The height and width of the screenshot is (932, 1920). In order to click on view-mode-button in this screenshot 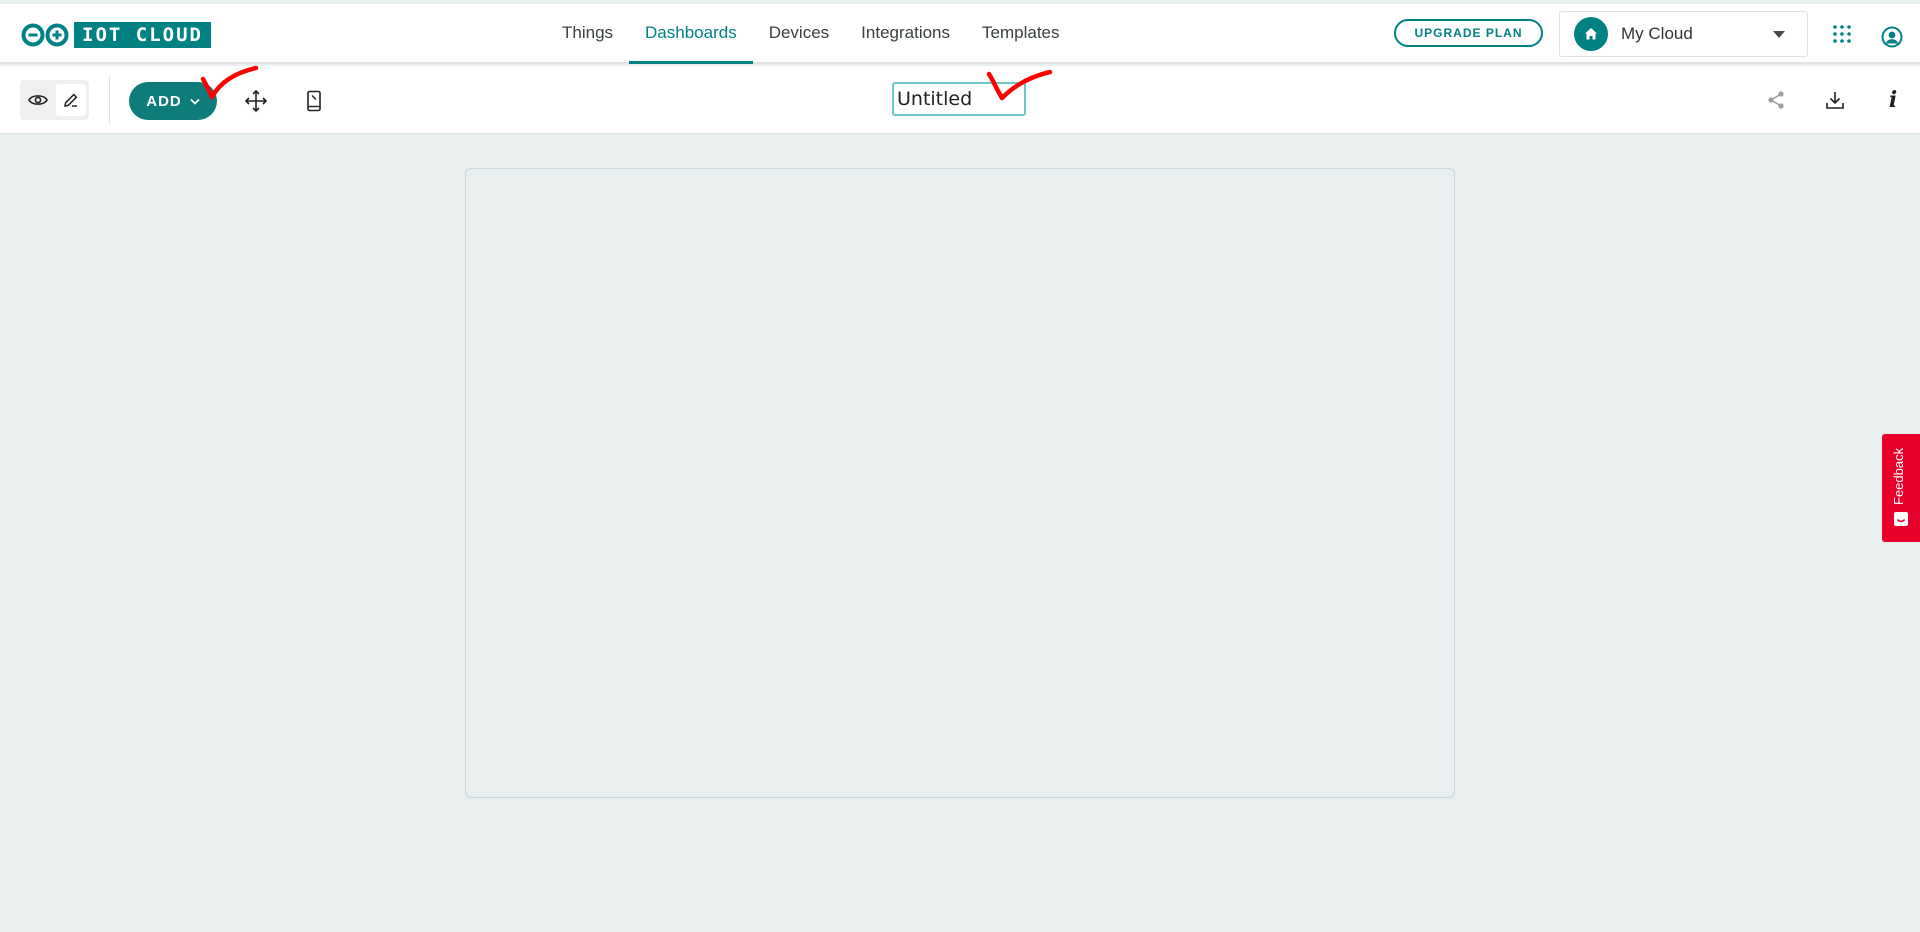, I will do `click(38, 100)`.